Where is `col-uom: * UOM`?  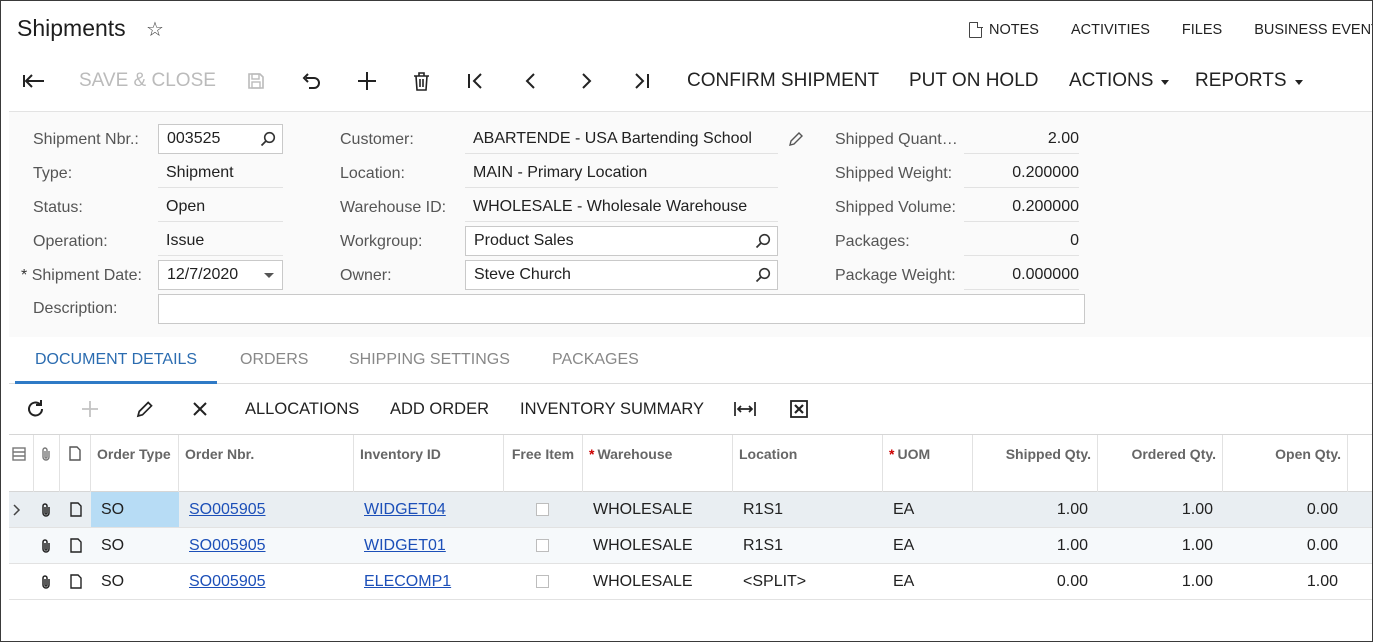 col-uom: * UOM is located at coordinates (928, 463).